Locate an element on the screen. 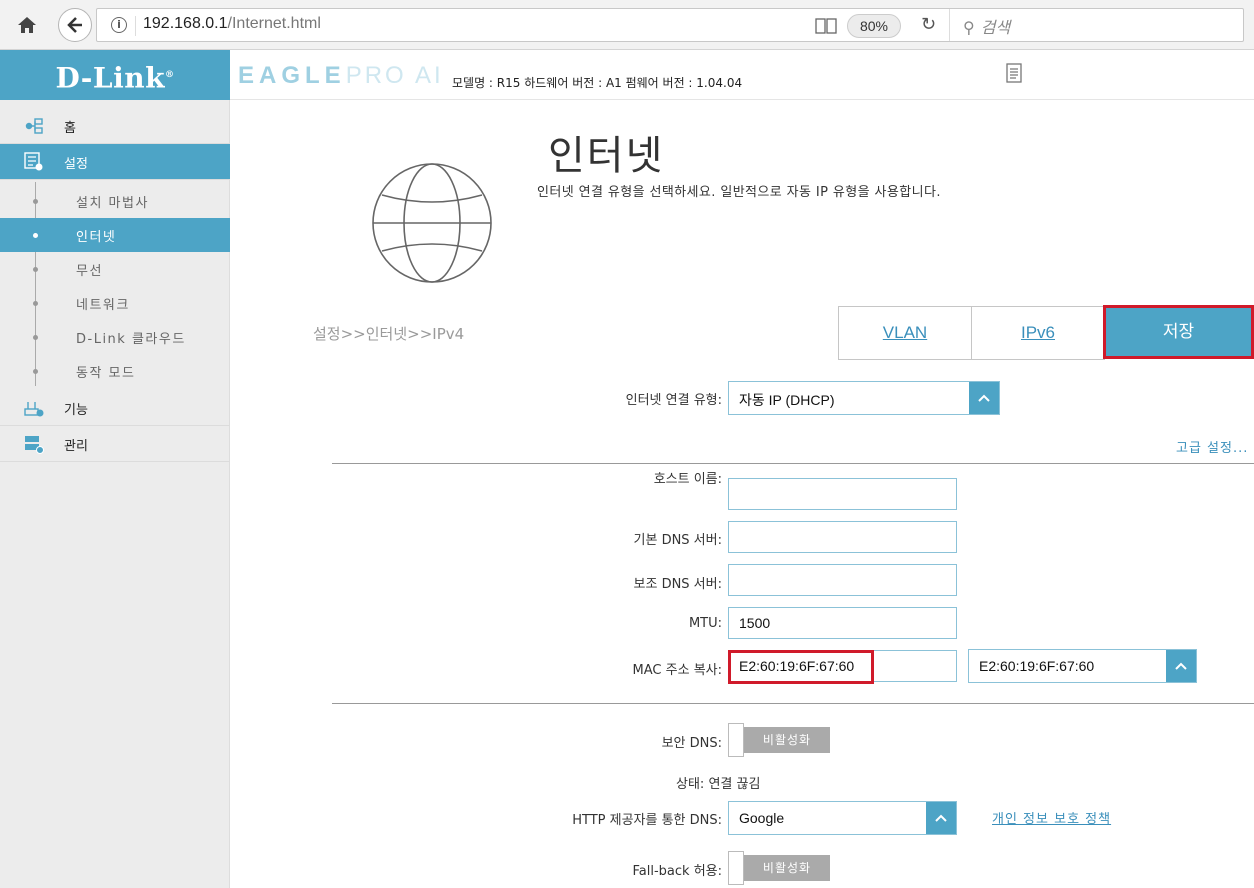 The height and width of the screenshot is (888, 1254). fallback-label: Fall-back 허용: is located at coordinates (677, 871).